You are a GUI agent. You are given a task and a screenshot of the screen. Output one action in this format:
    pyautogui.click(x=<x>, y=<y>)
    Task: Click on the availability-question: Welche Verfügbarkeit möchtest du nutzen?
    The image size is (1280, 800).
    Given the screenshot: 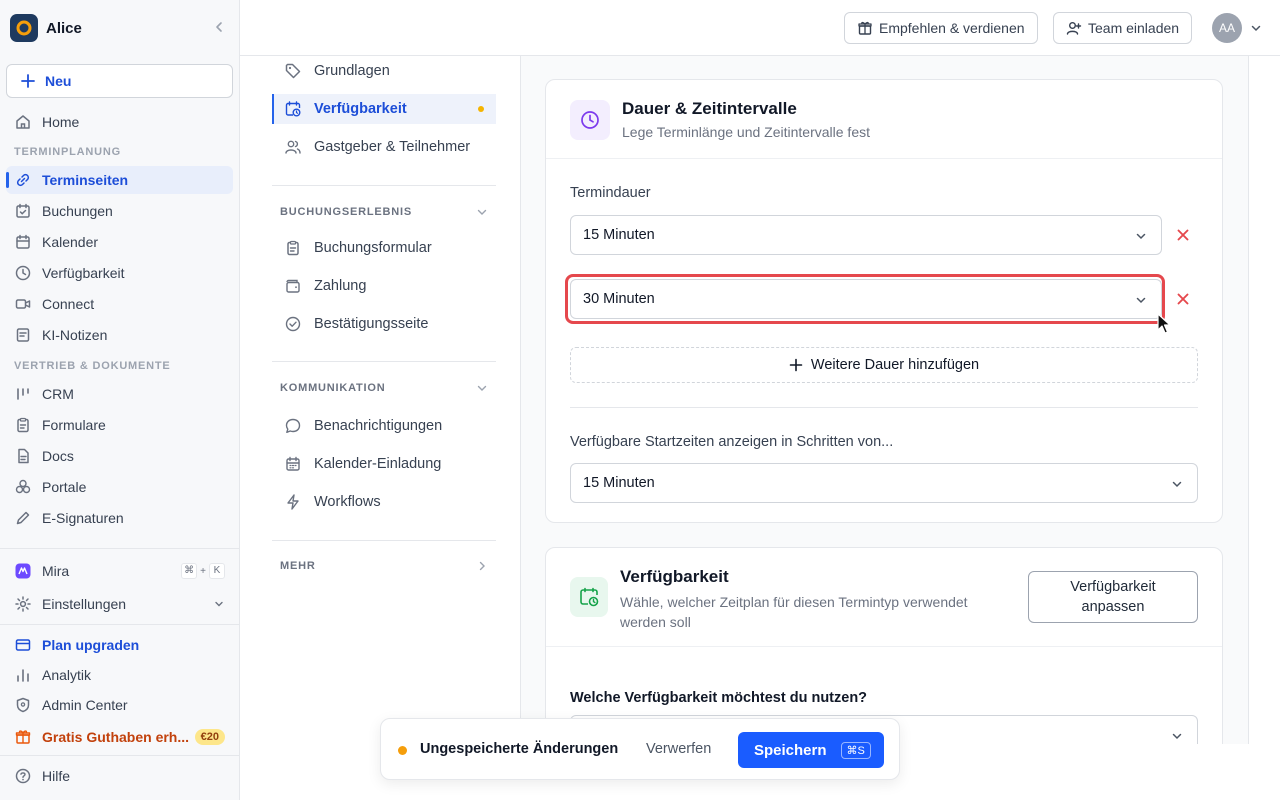 What is the action you would take?
    pyautogui.click(x=719, y=698)
    